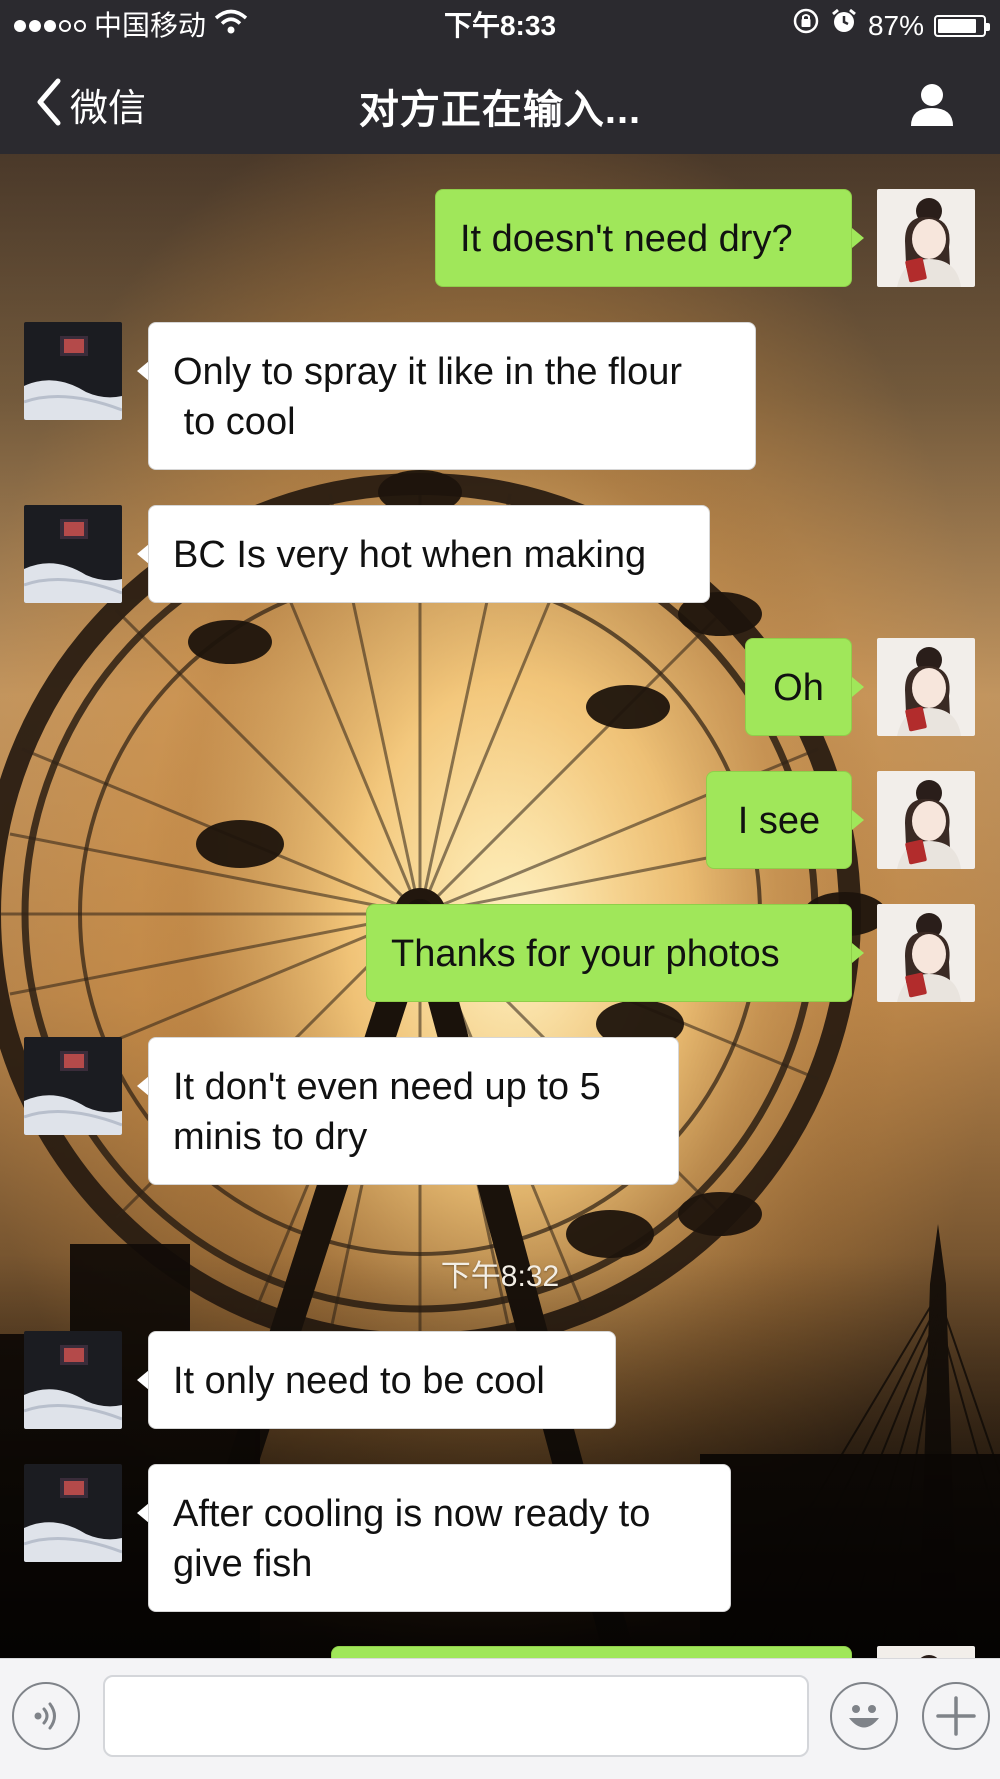 The image size is (1000, 1779). Describe the element at coordinates (798, 687) in the screenshot. I see `message-bubble: Oh` at that location.